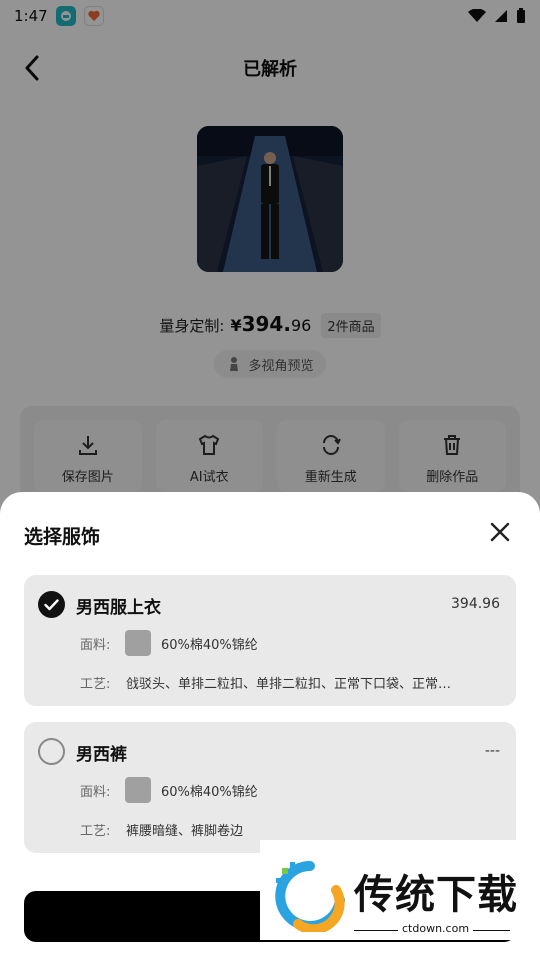 The width and height of the screenshot is (540, 960). Describe the element at coordinates (62, 537) in the screenshot. I see `sheet-title: 选择服饰` at that location.